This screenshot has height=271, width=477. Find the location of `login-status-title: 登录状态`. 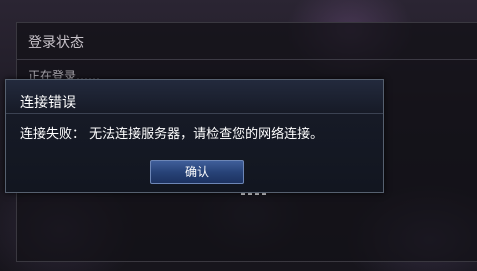

login-status-title: 登录状态 is located at coordinates (56, 43).